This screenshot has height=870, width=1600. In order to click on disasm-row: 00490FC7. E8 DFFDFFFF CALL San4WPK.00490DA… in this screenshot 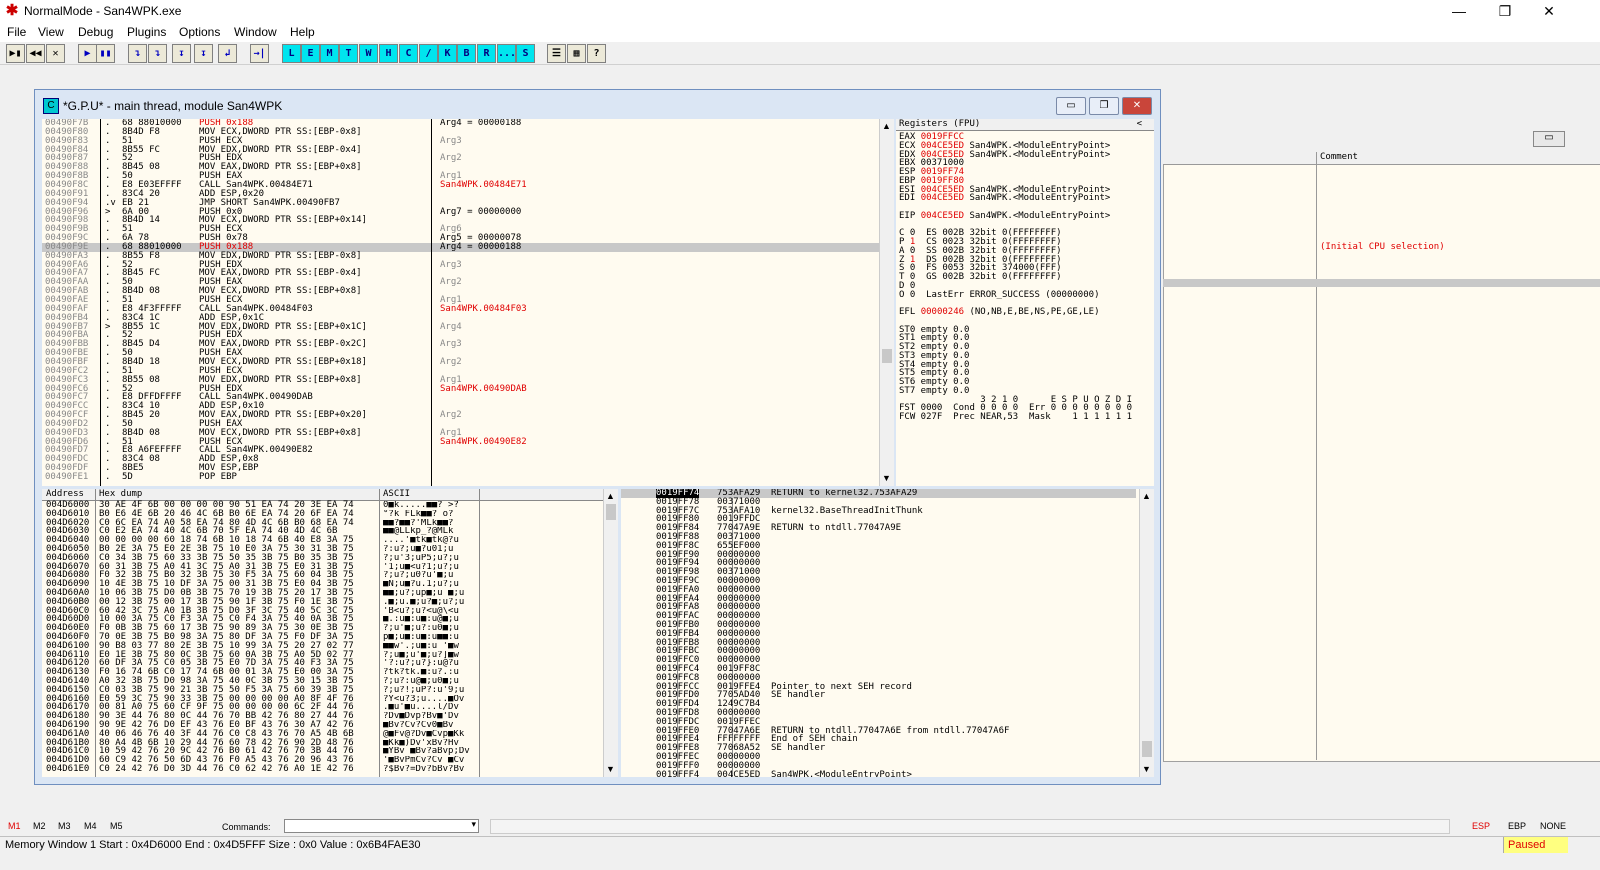, I will do `click(460, 397)`.